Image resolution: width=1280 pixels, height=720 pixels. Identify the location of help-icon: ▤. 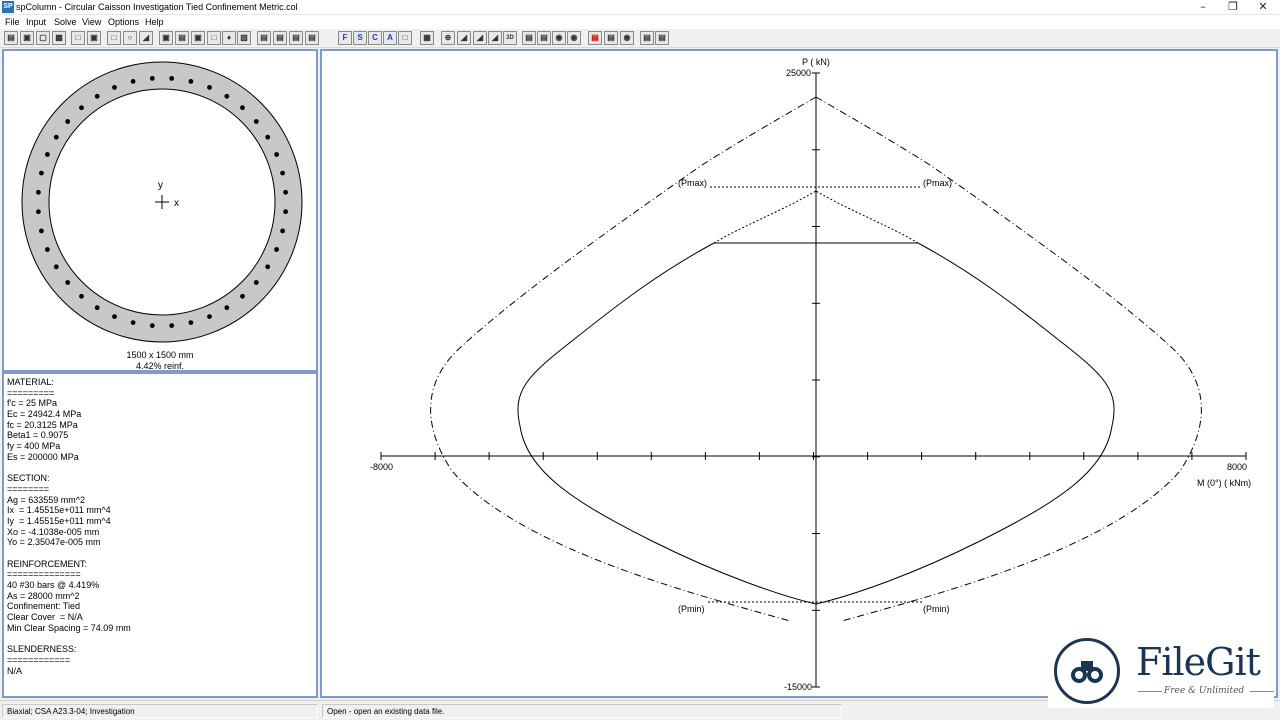
(647, 38).